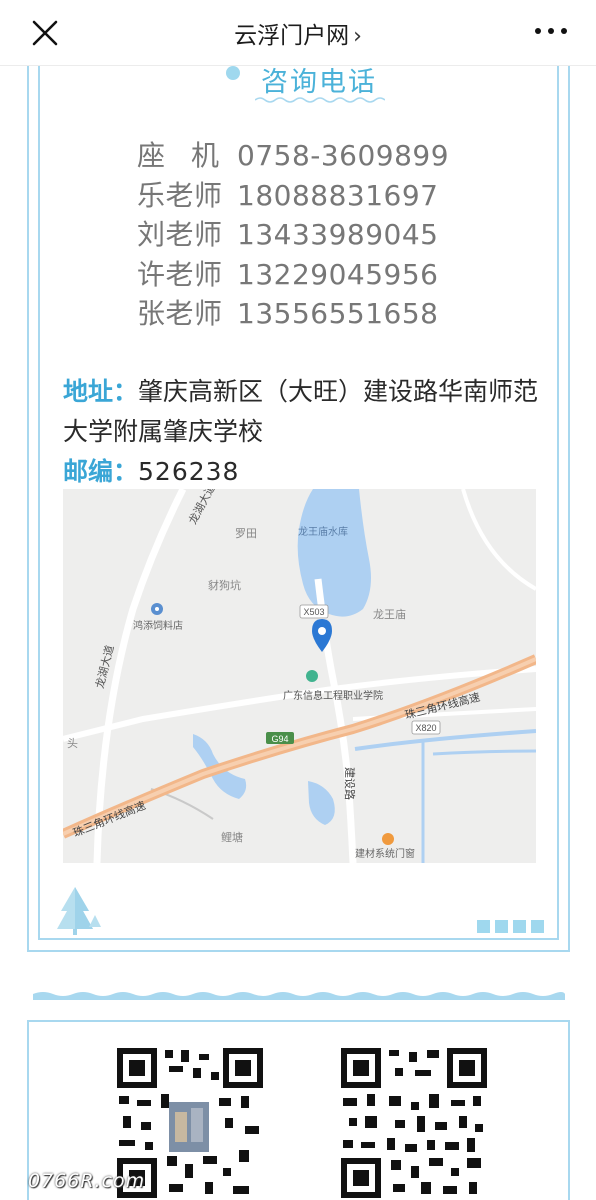  Describe the element at coordinates (321, 803) in the screenshot. I see `lake` at that location.